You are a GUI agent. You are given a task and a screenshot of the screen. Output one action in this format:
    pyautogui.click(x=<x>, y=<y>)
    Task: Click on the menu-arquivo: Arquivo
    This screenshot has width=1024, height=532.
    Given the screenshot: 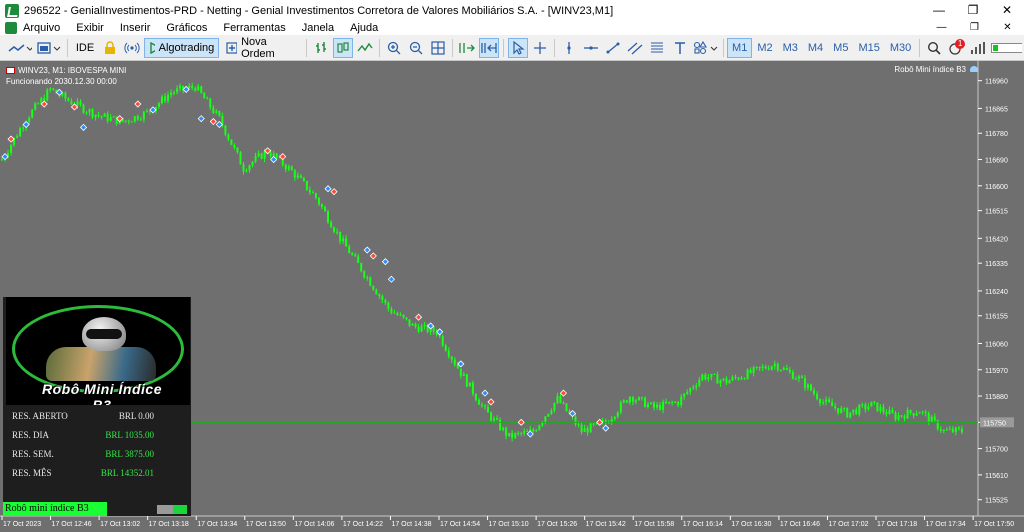 What is the action you would take?
    pyautogui.click(x=41, y=28)
    